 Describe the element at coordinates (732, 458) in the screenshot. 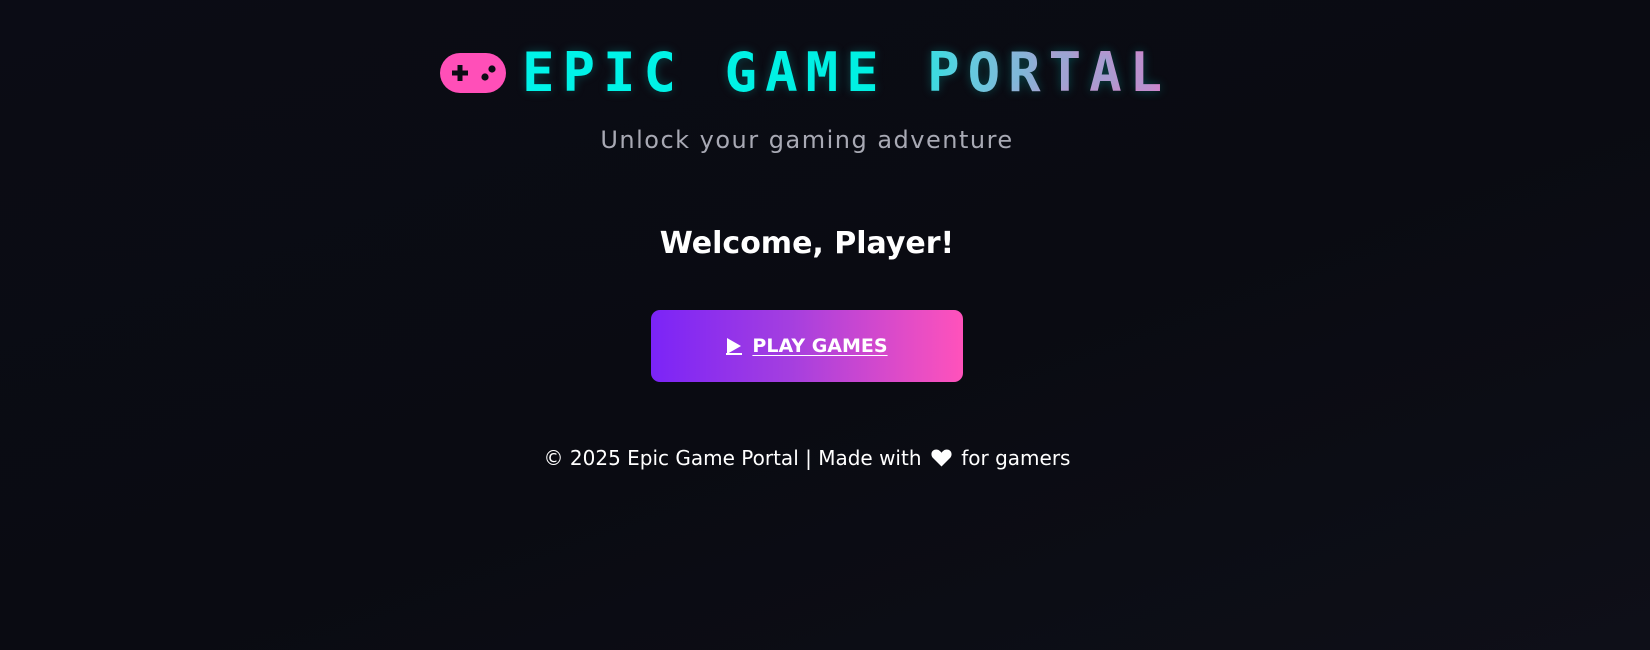

I see `footer-prefix: © 2025 Epic Game Portal | Made with` at that location.